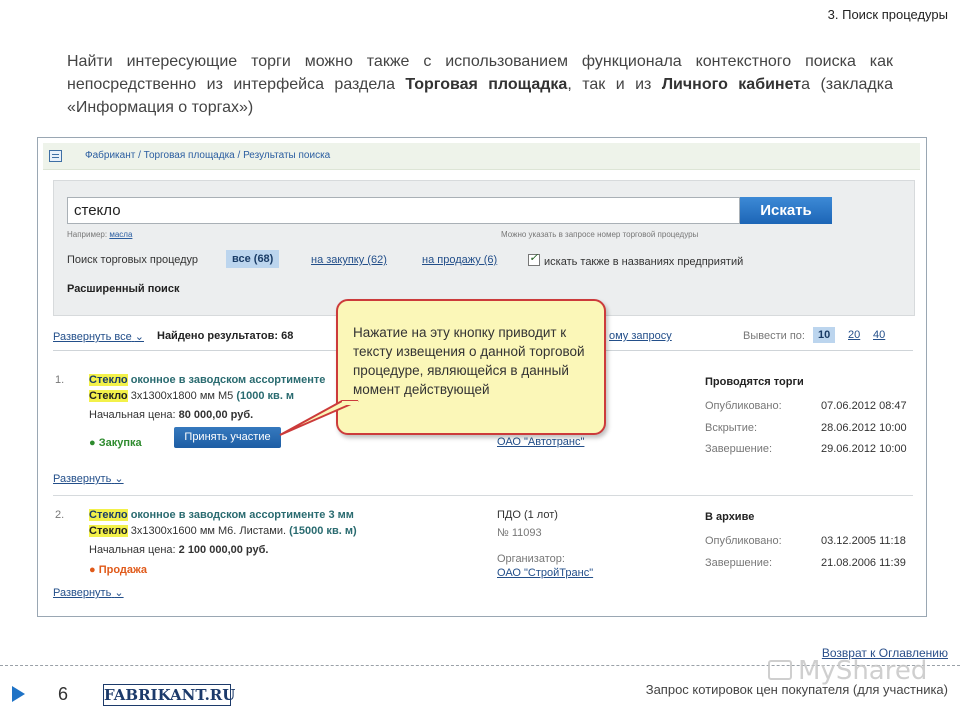  Describe the element at coordinates (319, 418) in the screenshot. I see `callout-pointer` at that location.